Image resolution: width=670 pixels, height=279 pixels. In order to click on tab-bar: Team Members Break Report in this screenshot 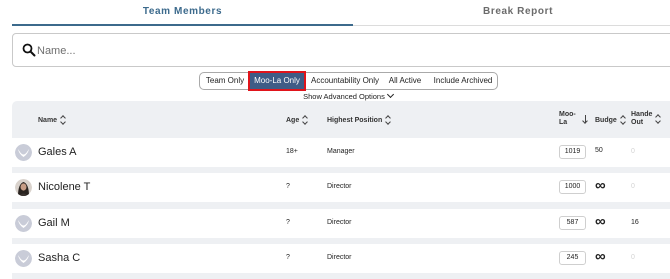, I will do `click(335, 13)`.